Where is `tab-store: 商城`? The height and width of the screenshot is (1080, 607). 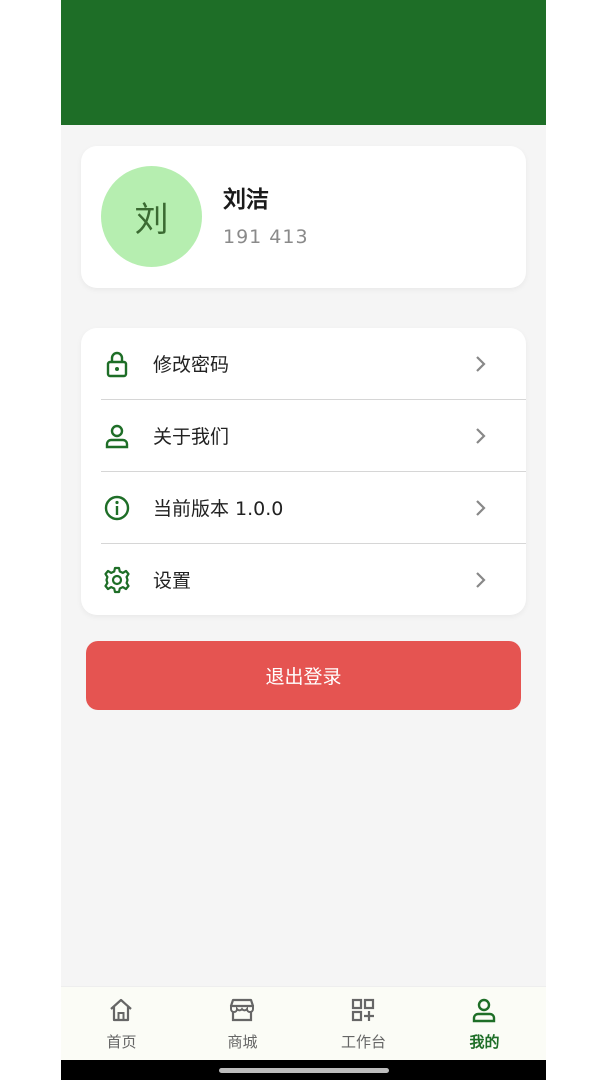 tab-store: 商城 is located at coordinates (242, 1024).